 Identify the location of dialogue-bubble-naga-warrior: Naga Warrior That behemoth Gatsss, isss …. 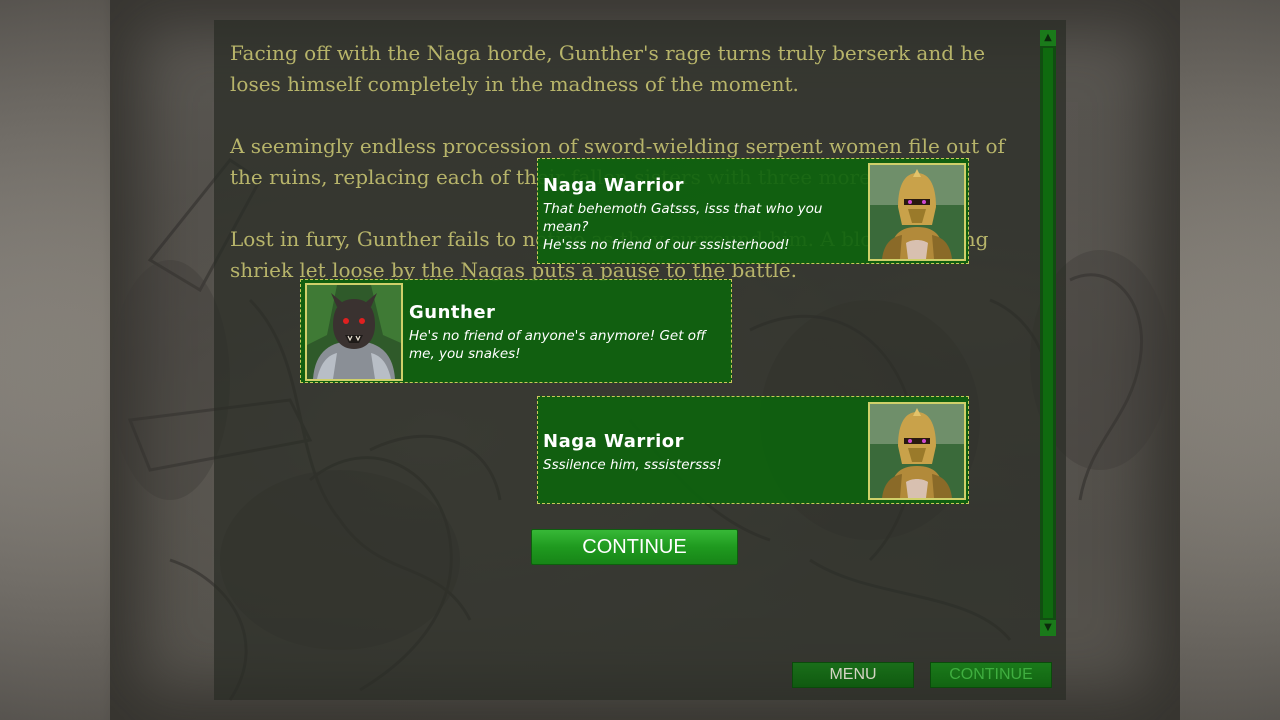
(753, 211).